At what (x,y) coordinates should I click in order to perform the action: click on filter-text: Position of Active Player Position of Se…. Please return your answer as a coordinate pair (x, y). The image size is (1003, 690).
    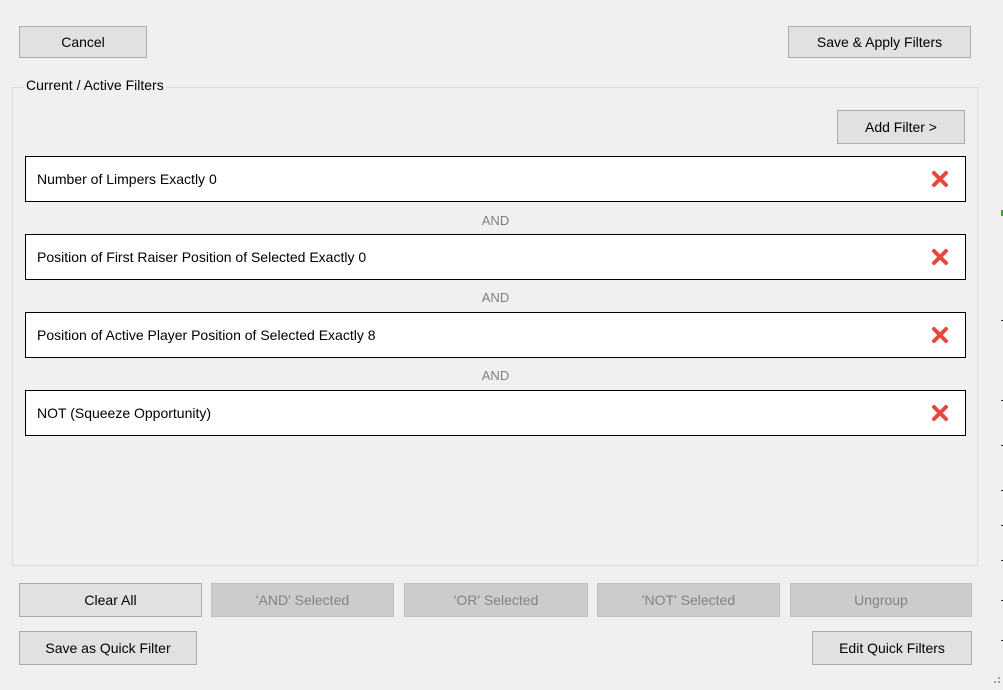
    Looking at the image, I should click on (206, 335).